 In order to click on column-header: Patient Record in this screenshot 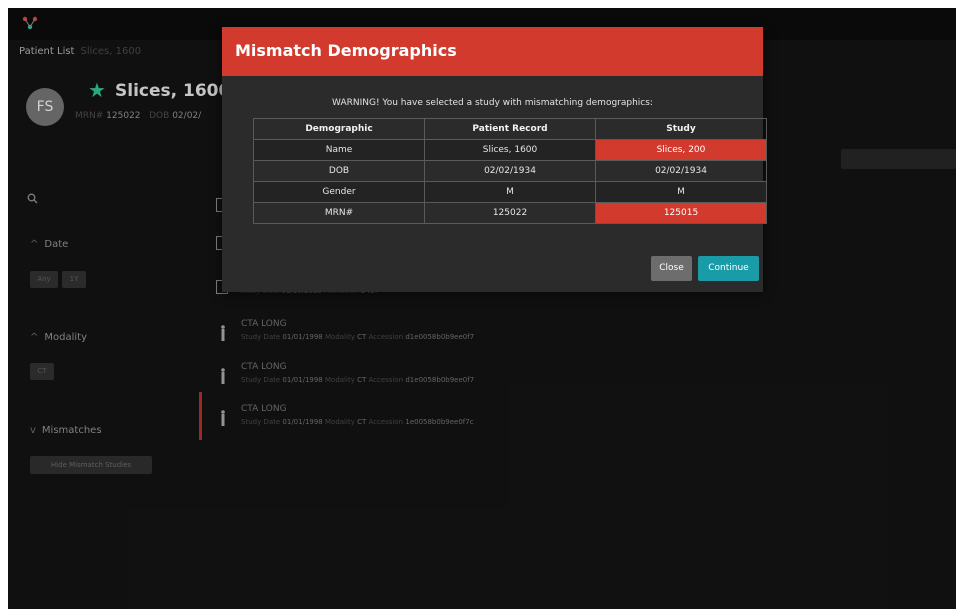, I will do `click(510, 129)`.